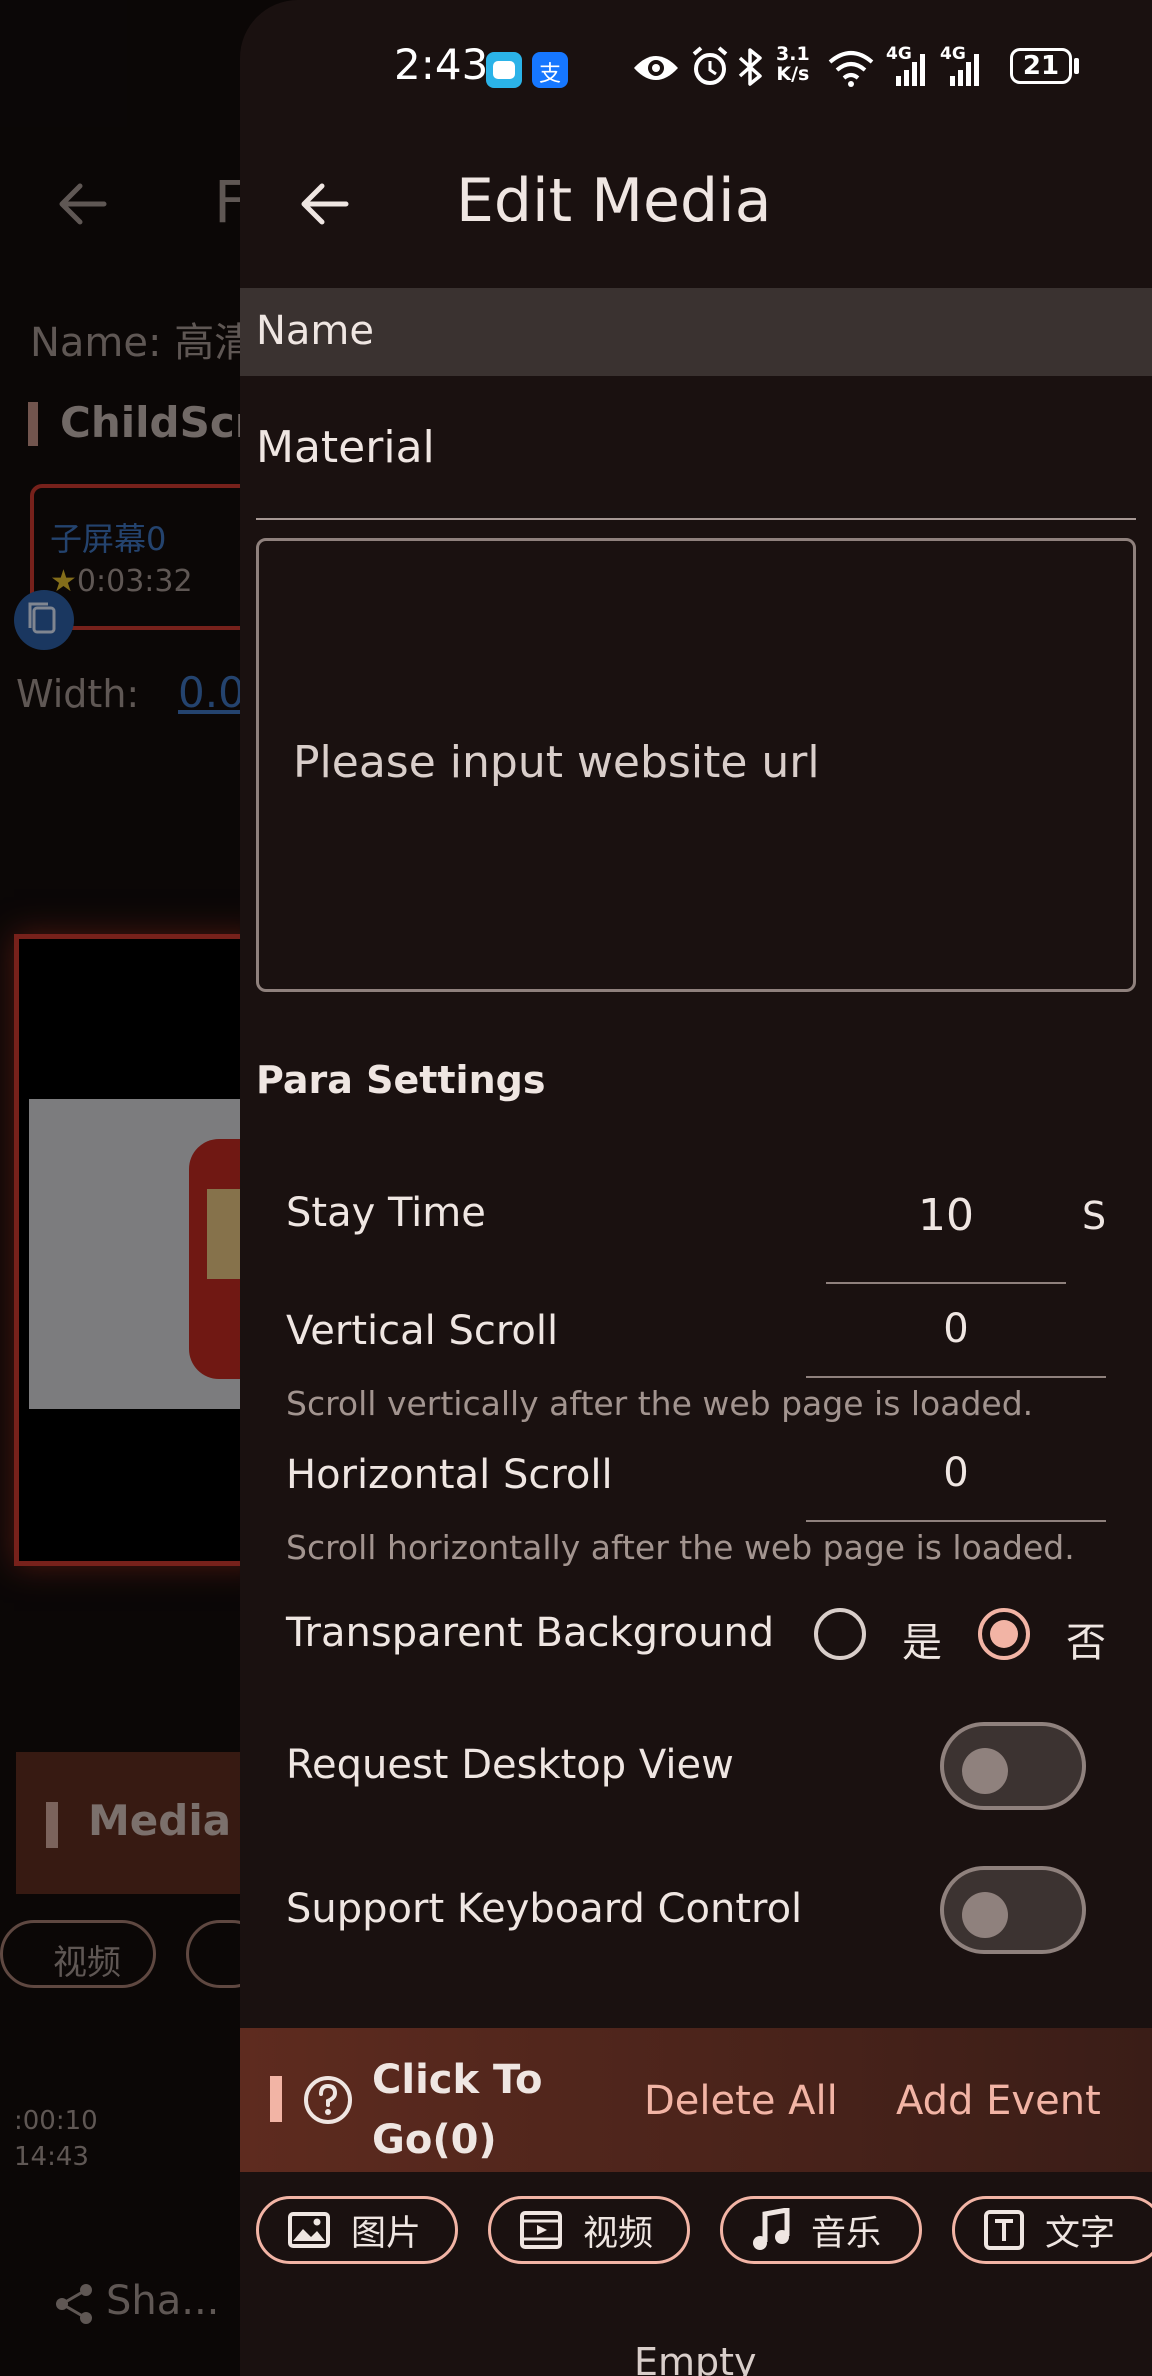 The height and width of the screenshot is (2376, 1152). I want to click on keyboard-control-toggle, so click(1013, 1910).